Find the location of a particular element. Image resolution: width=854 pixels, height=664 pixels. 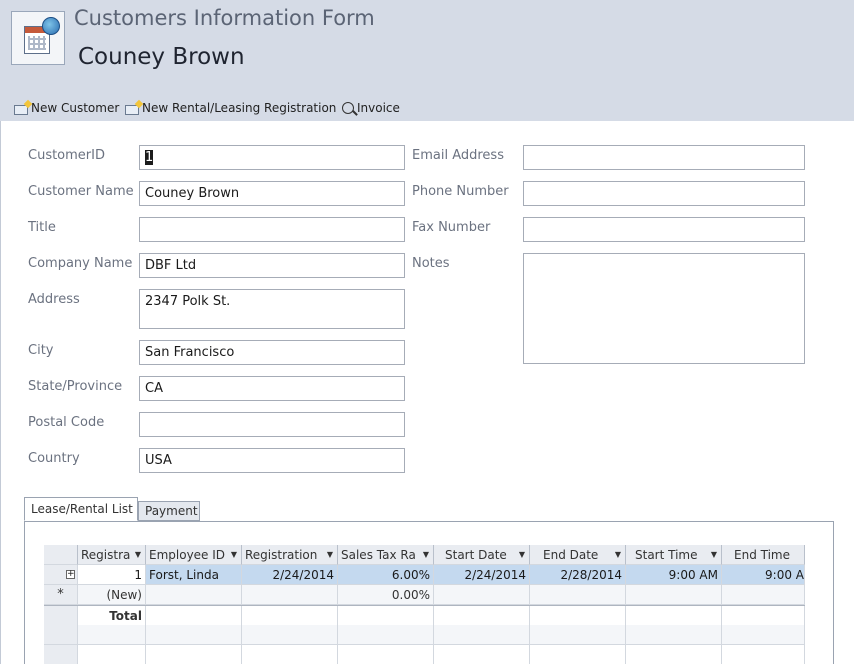

new-customer-label: New Customer is located at coordinates (75, 108).